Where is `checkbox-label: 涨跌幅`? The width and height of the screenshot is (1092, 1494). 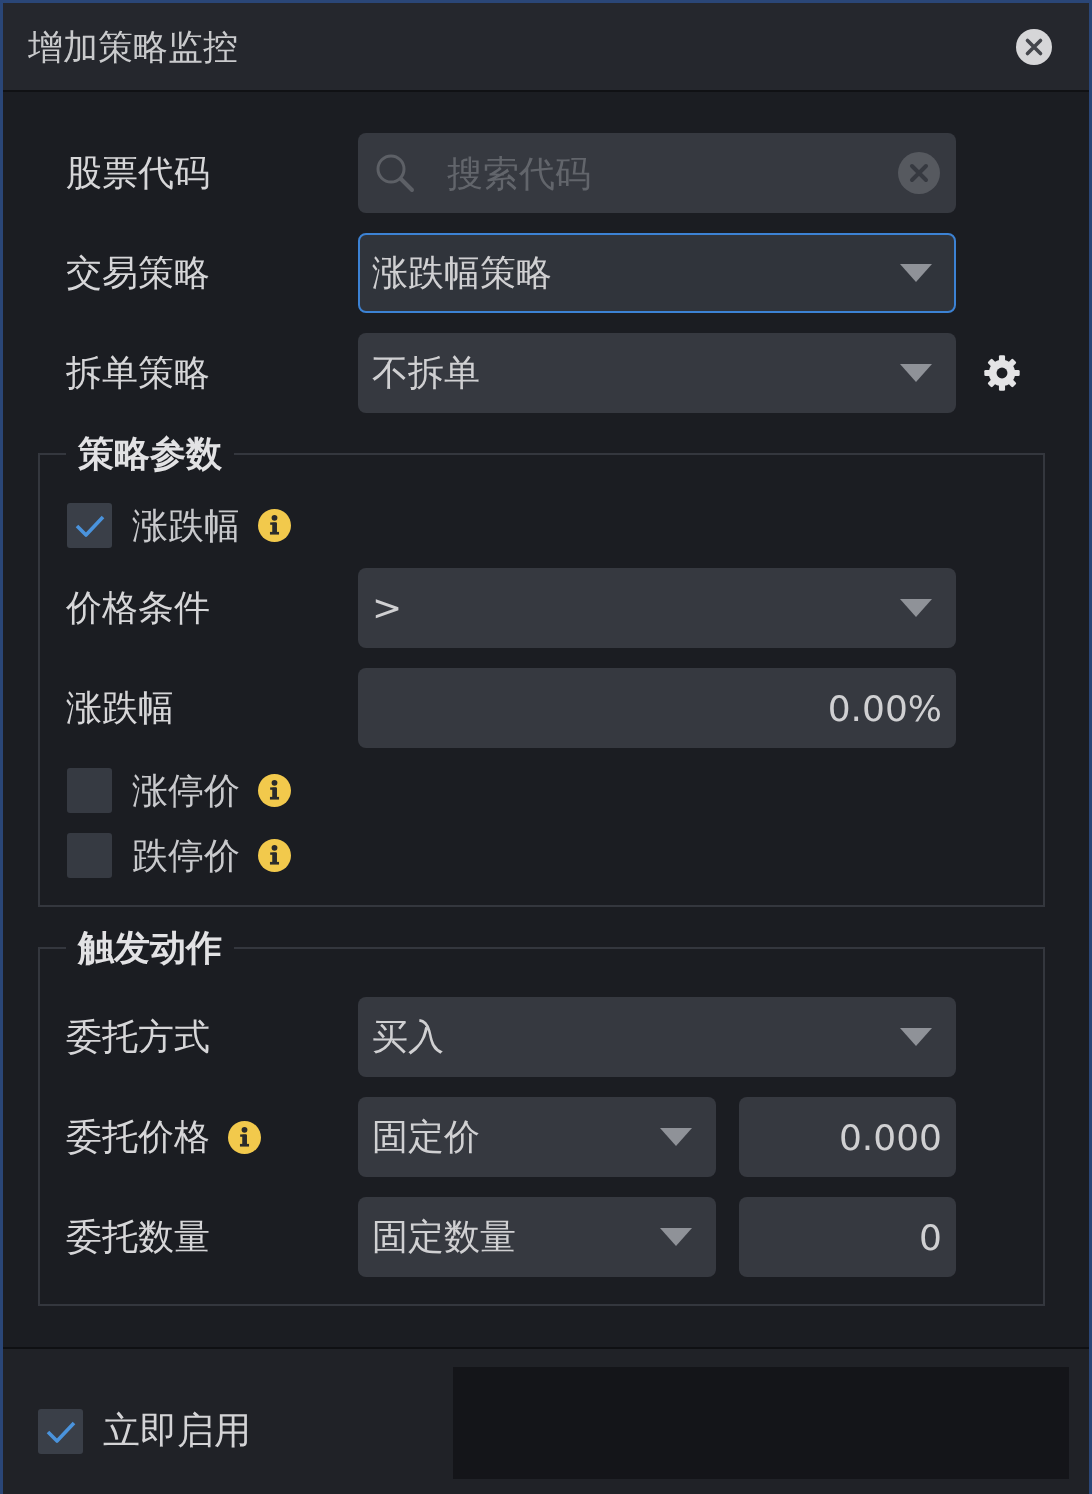 checkbox-label: 涨跌幅 is located at coordinates (186, 525).